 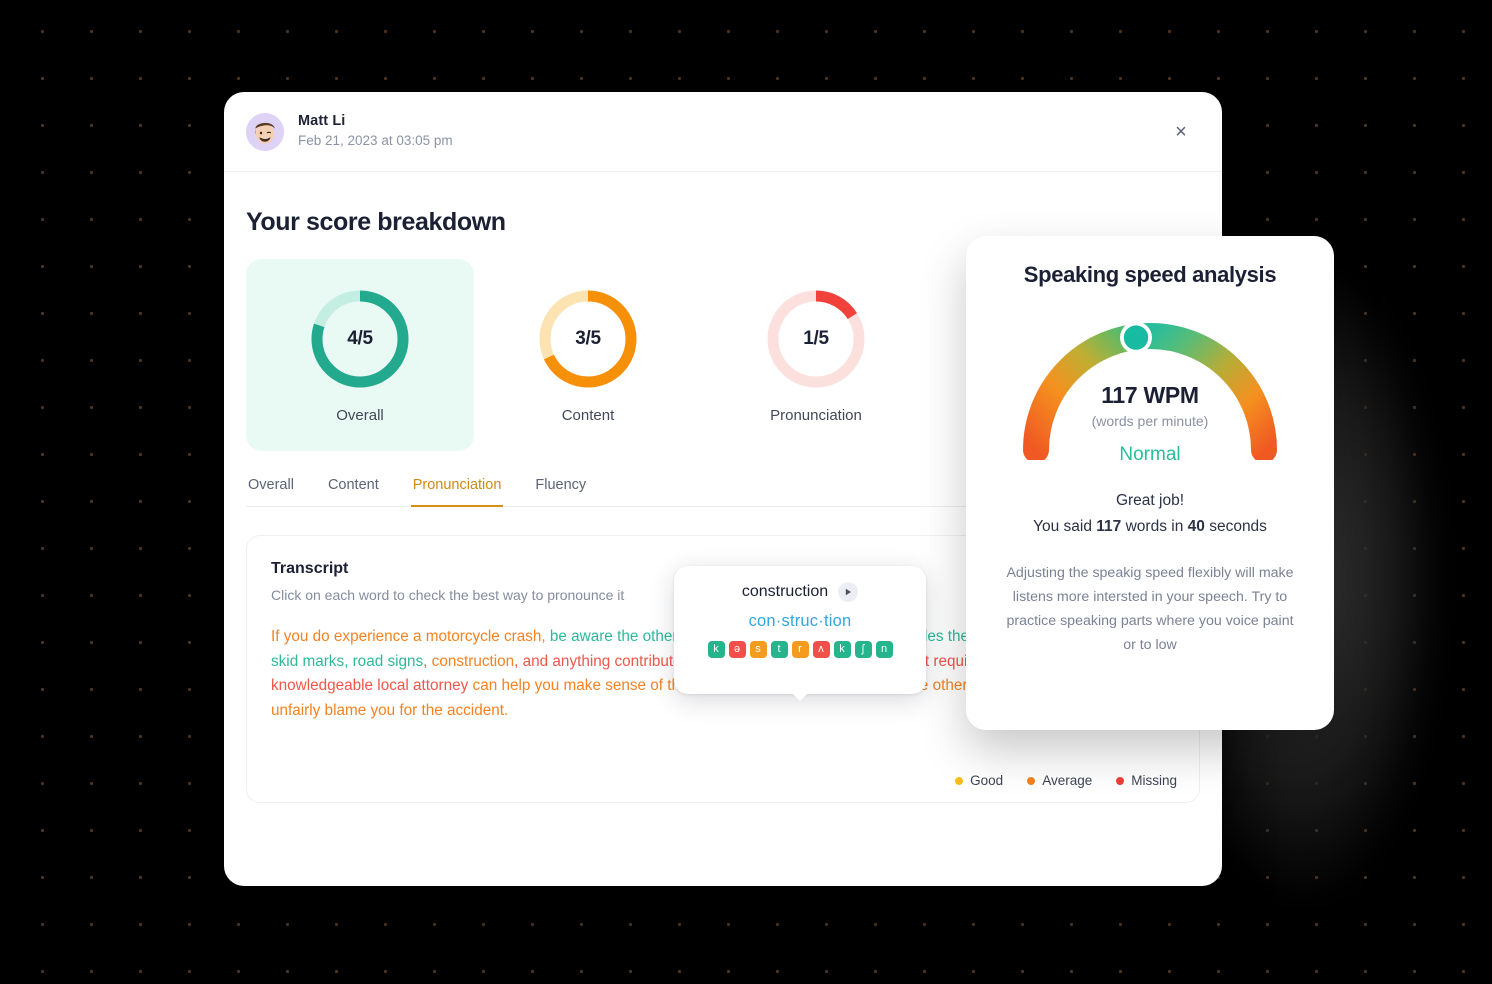 I want to click on session-timestamp: Feb 21, 2023 at 03:05 pm, so click(x=375, y=141).